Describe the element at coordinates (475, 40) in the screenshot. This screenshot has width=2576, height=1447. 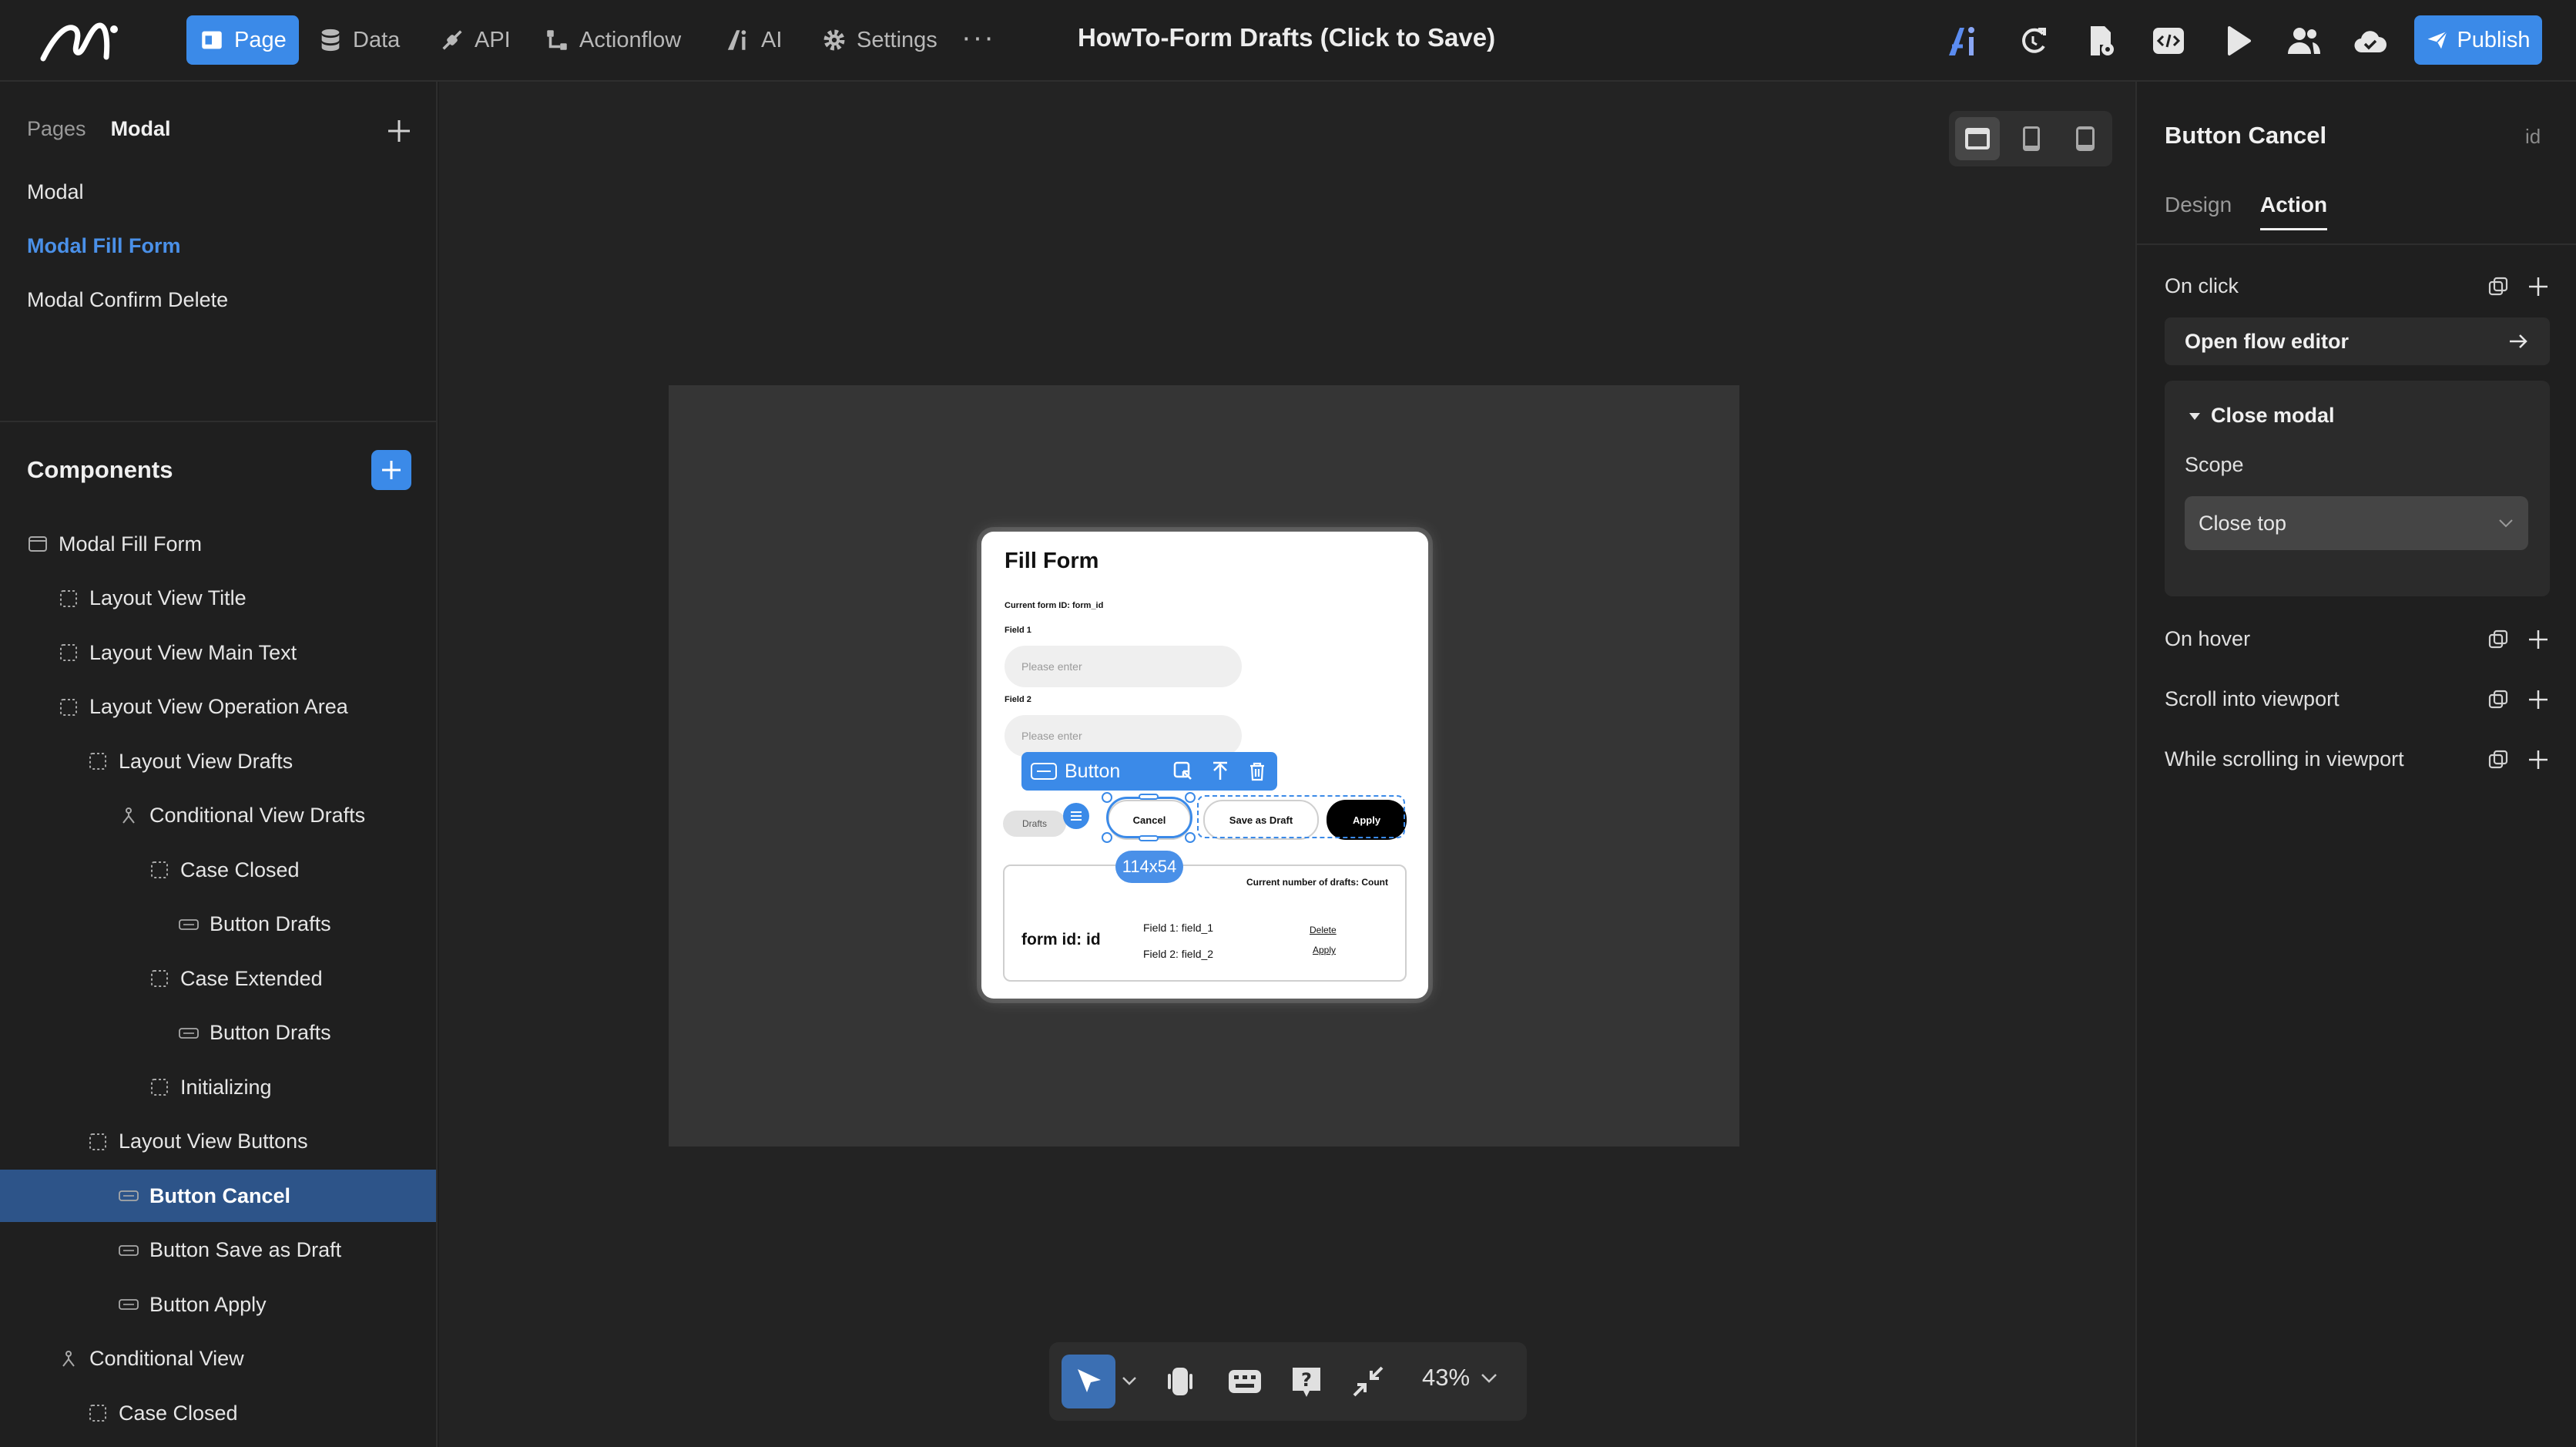
I see `nav-api: API` at that location.